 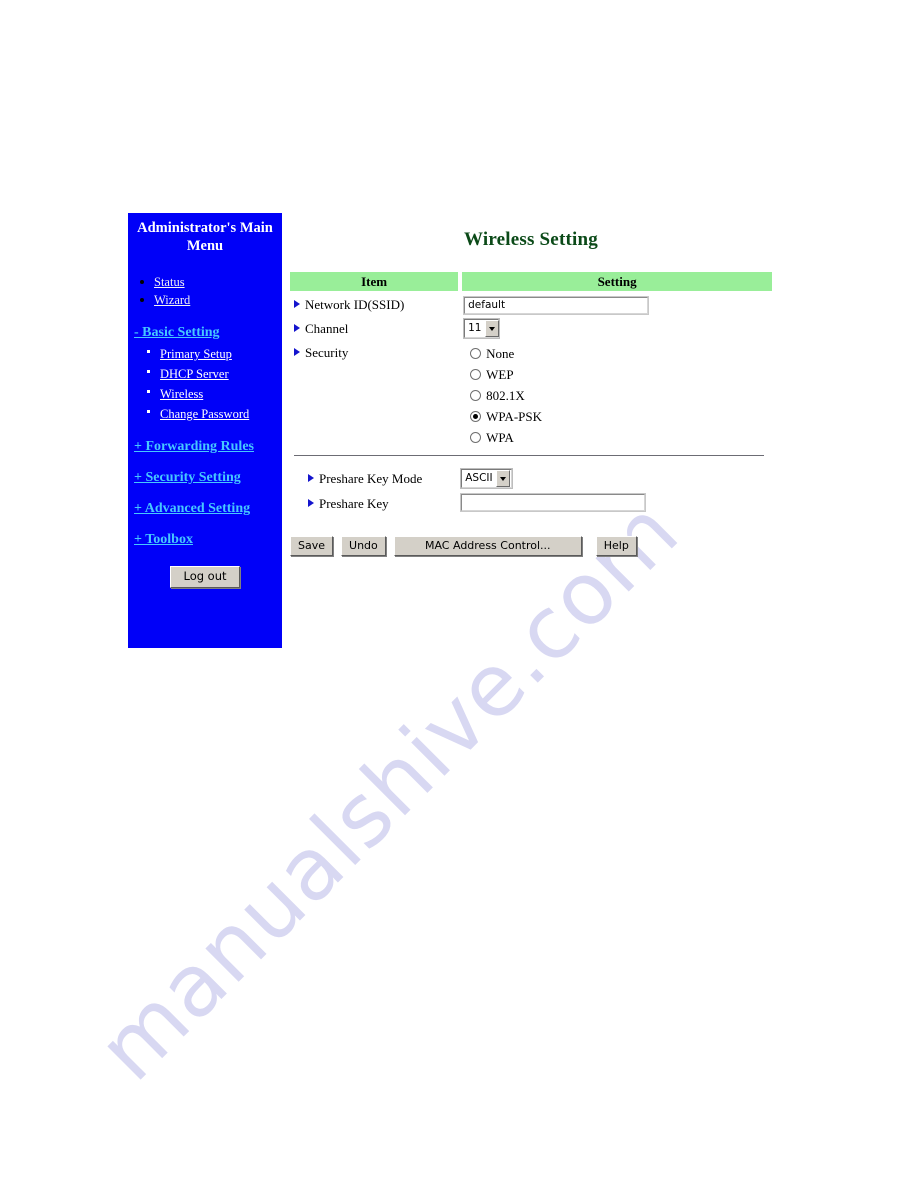 What do you see at coordinates (181, 394) in the screenshot?
I see `sidebar-item-label: Wireless` at bounding box center [181, 394].